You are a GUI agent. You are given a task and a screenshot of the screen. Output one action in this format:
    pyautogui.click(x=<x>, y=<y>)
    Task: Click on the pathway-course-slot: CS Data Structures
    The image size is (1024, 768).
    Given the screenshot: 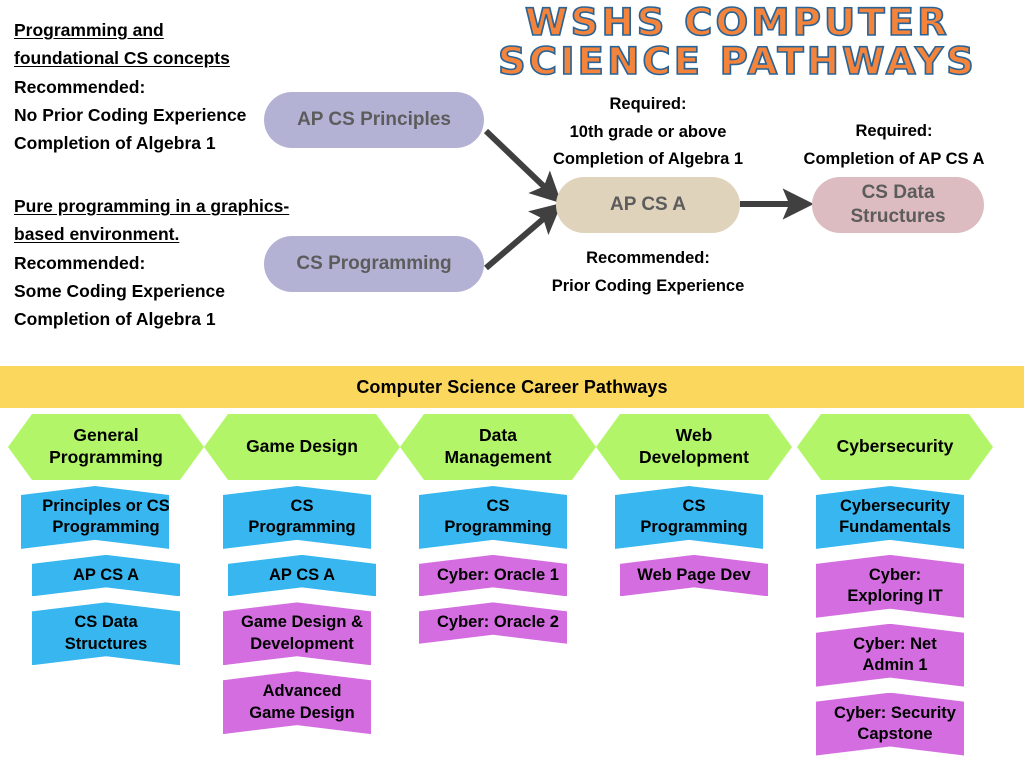 What is the action you would take?
    pyautogui.click(x=106, y=633)
    